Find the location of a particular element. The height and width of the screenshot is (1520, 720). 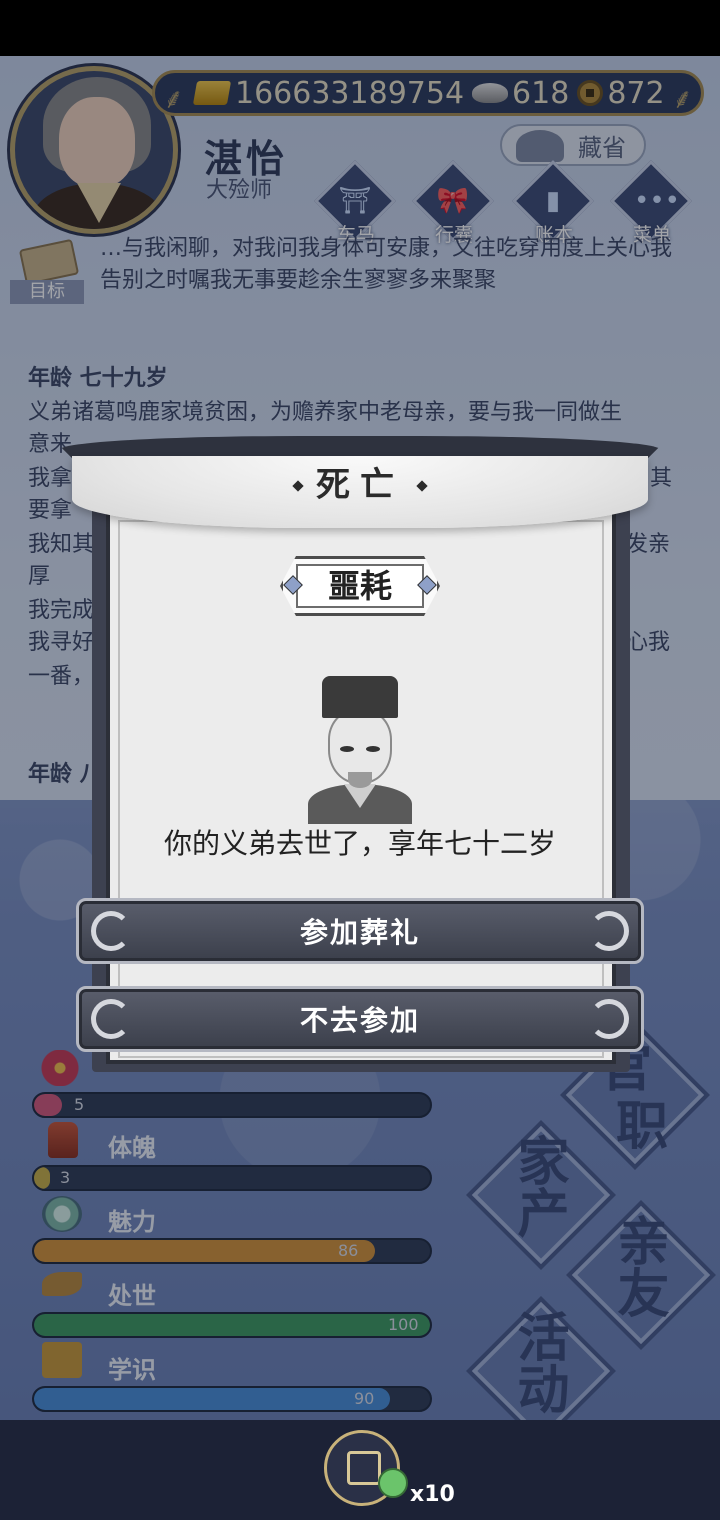

decline-funeral-button: 不去参加 is located at coordinates (360, 1019).